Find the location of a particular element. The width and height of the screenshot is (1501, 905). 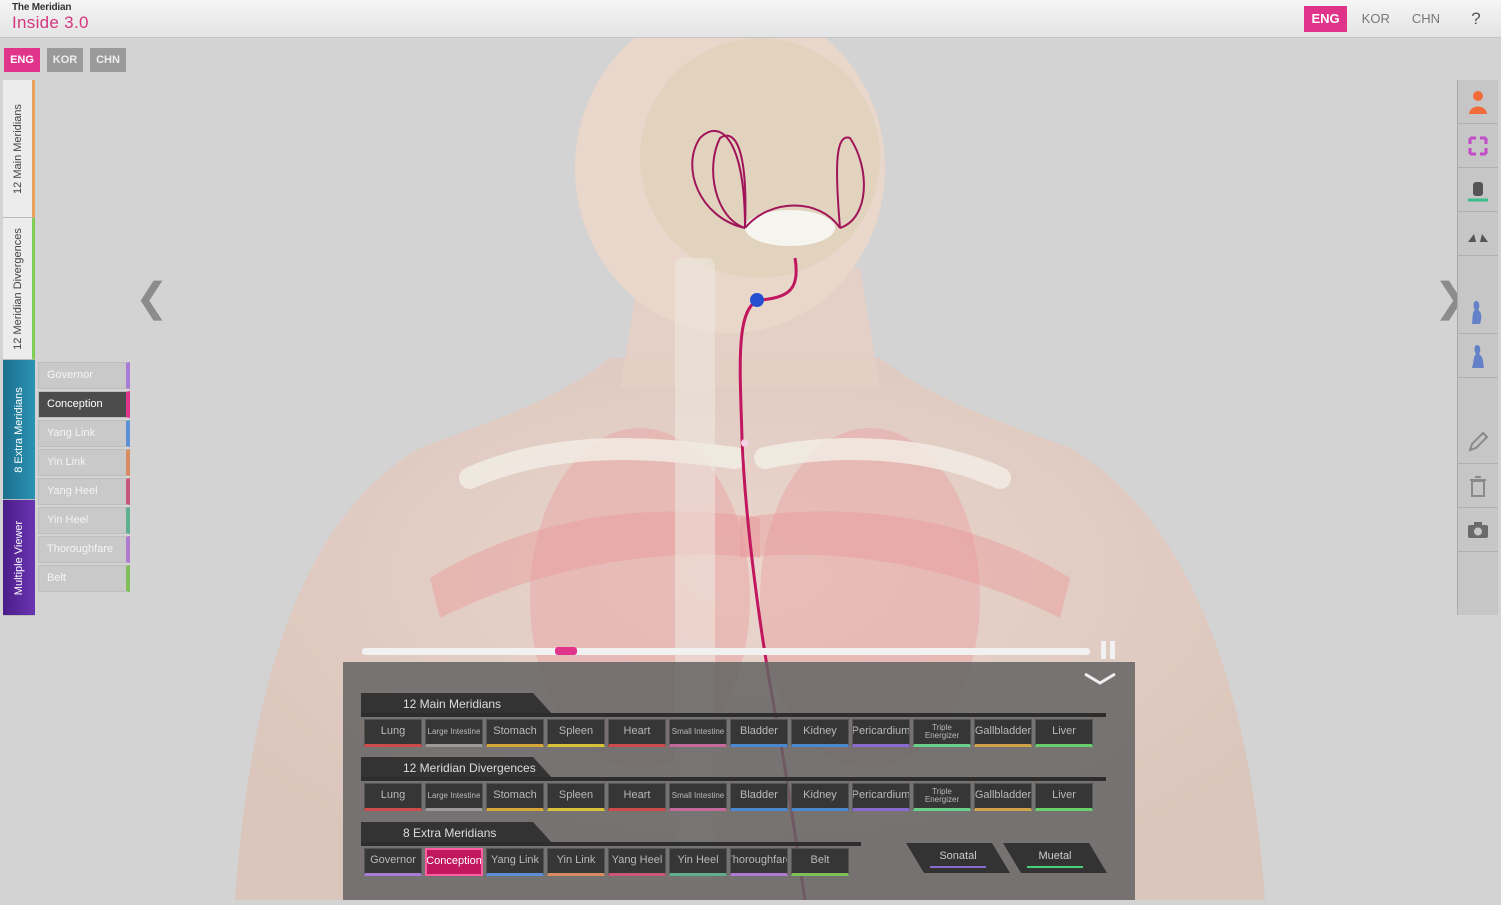

mode-label: Sonatal is located at coordinates (958, 856).